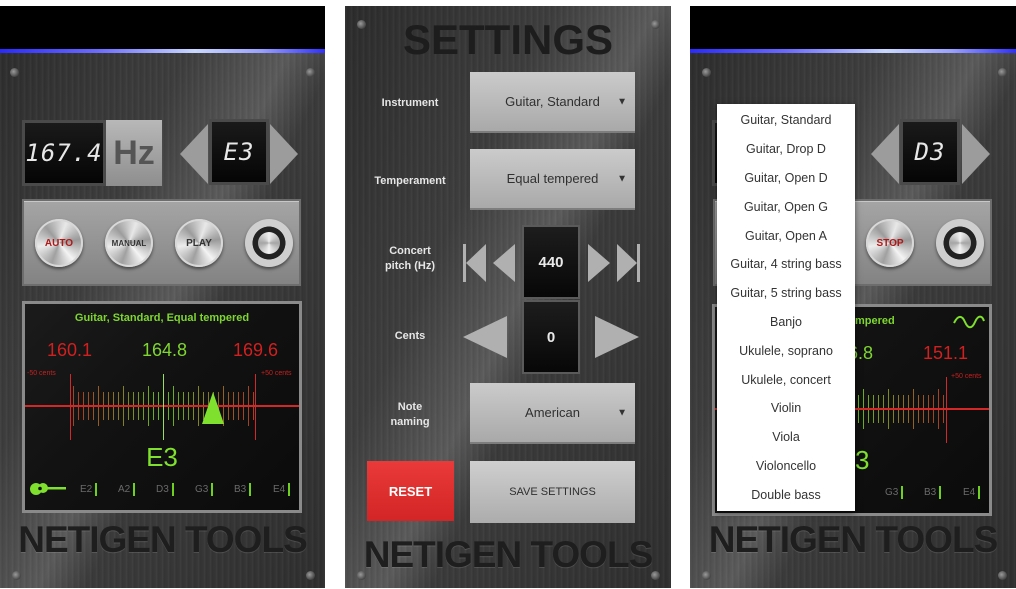 The image size is (1016, 589). I want to click on concert-pitch-value: 440, so click(551, 262).